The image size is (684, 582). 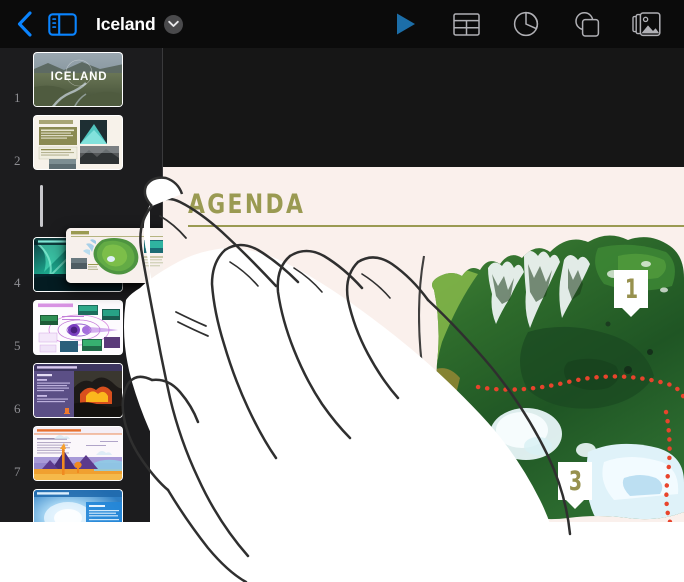 What do you see at coordinates (17, 408) in the screenshot?
I see `slide-number-label: 6` at bounding box center [17, 408].